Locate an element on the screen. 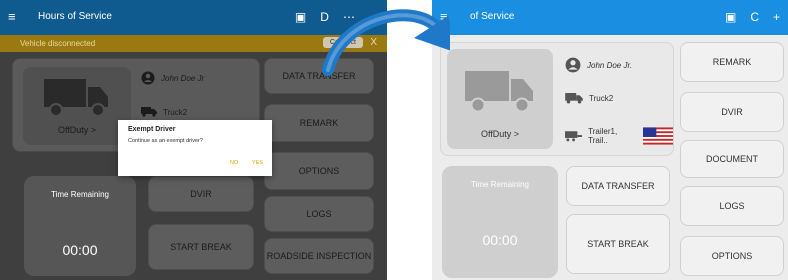 The image size is (788, 280). us-flag-icon is located at coordinates (657, 136).